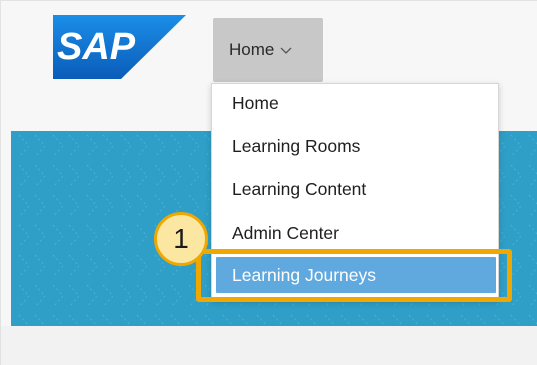  I want to click on menu-item-learning-journeys: Learning Journeys, so click(356, 275).